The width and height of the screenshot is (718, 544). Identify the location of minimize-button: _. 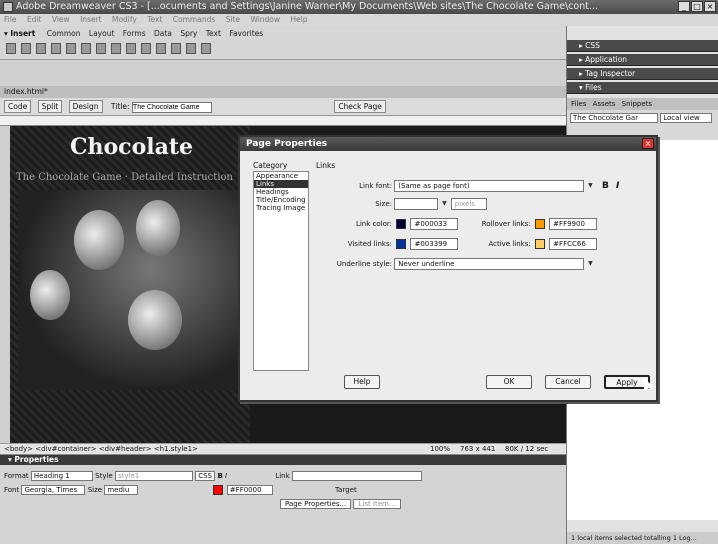
(684, 6).